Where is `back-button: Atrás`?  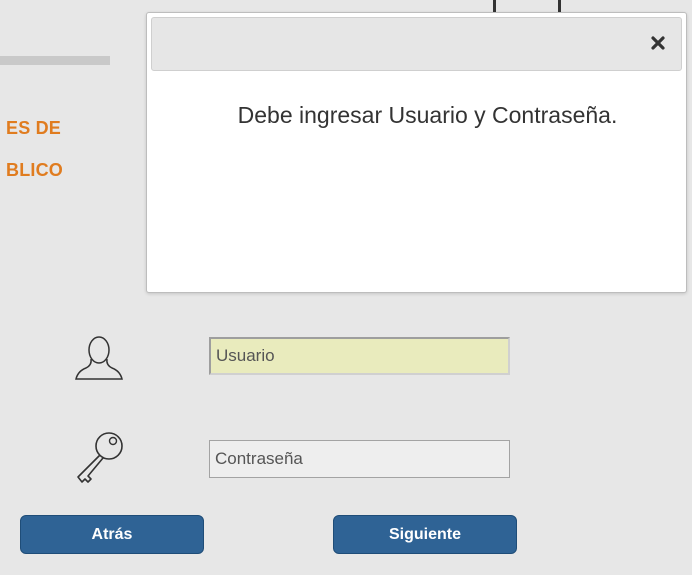
back-button: Atrás is located at coordinates (112, 534).